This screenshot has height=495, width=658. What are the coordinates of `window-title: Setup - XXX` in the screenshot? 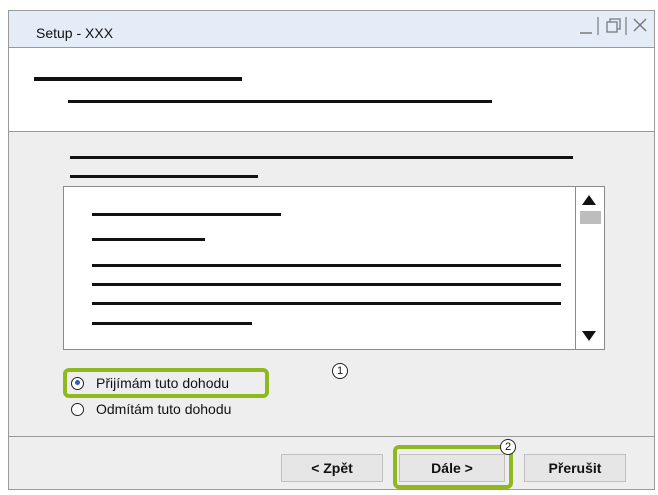 It's located at (75, 33).